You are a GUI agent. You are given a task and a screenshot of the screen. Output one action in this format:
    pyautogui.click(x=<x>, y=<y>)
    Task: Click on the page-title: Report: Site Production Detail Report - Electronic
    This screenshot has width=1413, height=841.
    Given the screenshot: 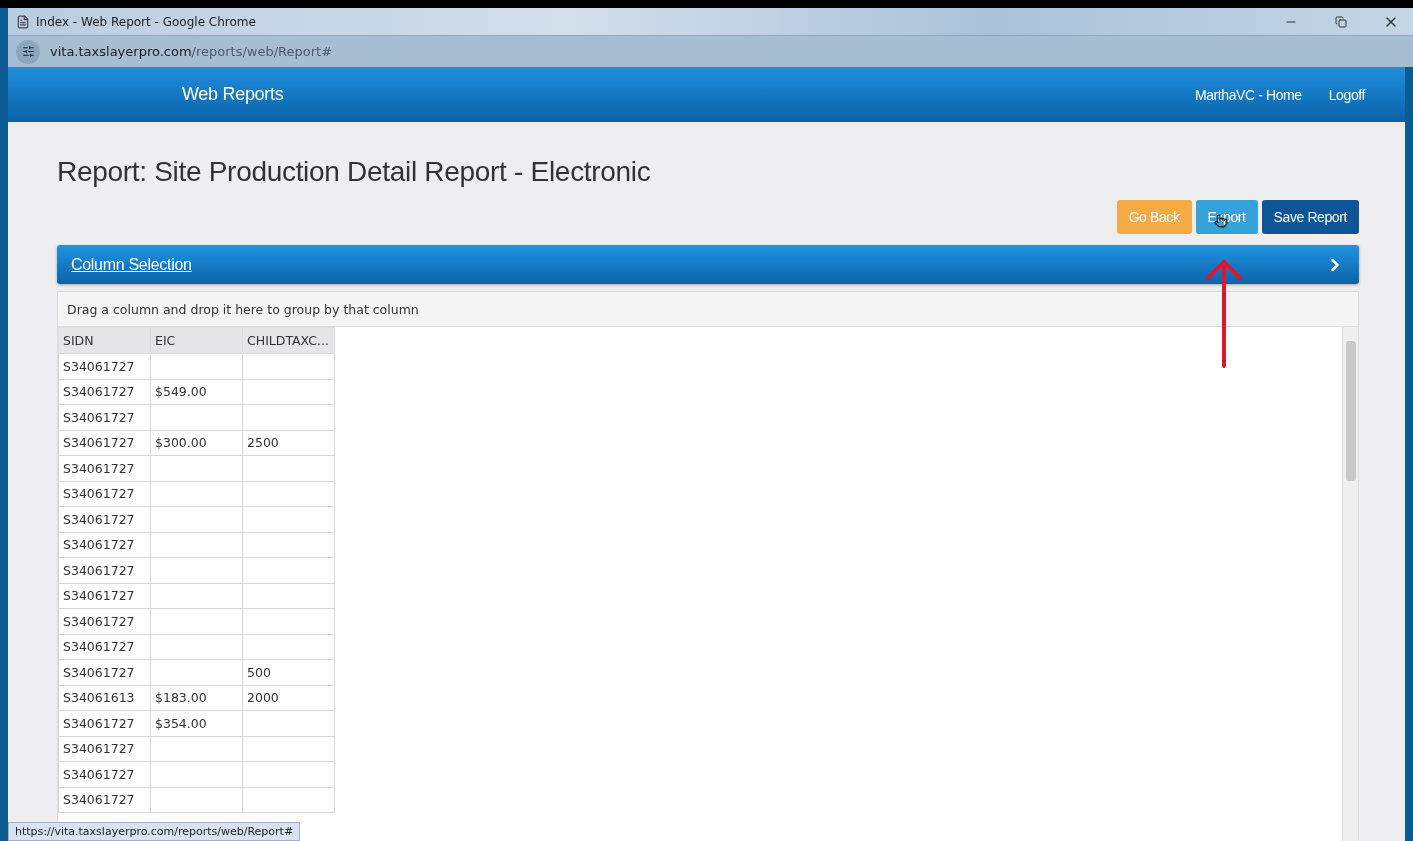 What is the action you would take?
    pyautogui.click(x=354, y=172)
    